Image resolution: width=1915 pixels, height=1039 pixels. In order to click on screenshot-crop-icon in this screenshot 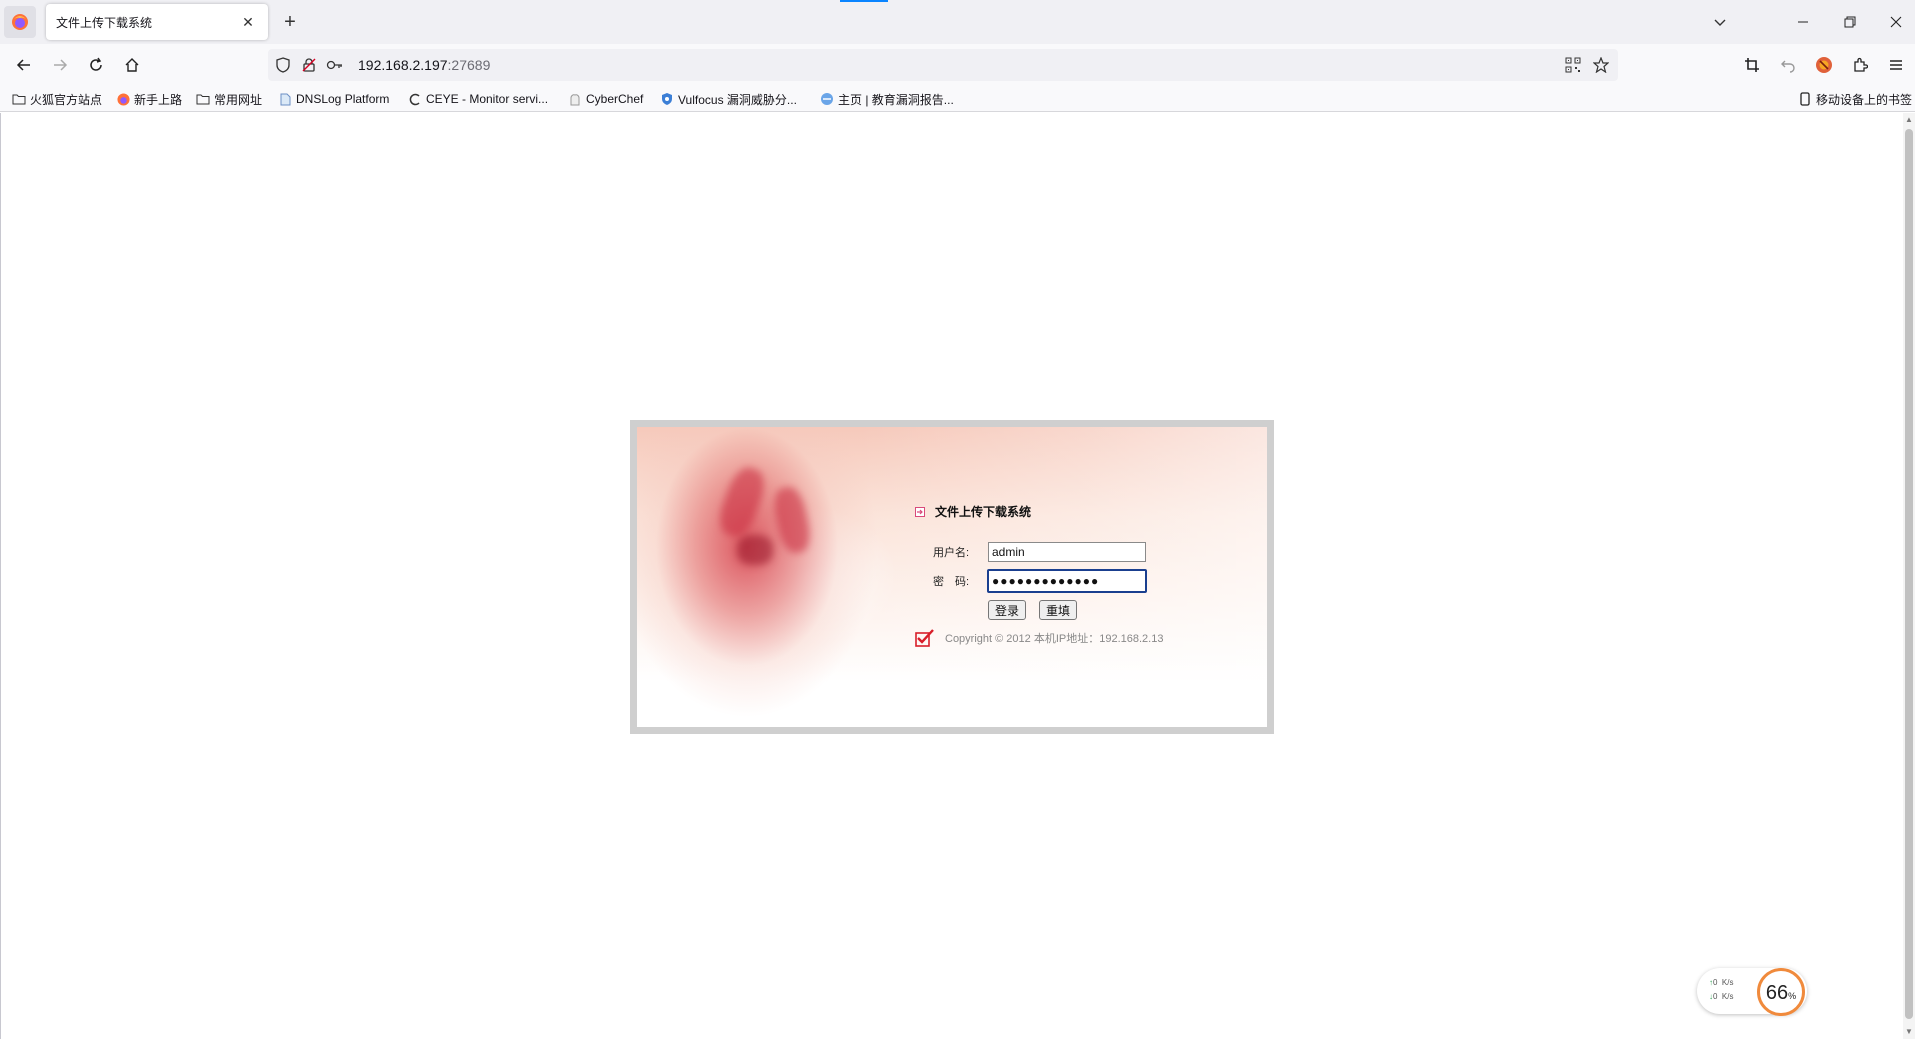, I will do `click(1752, 65)`.